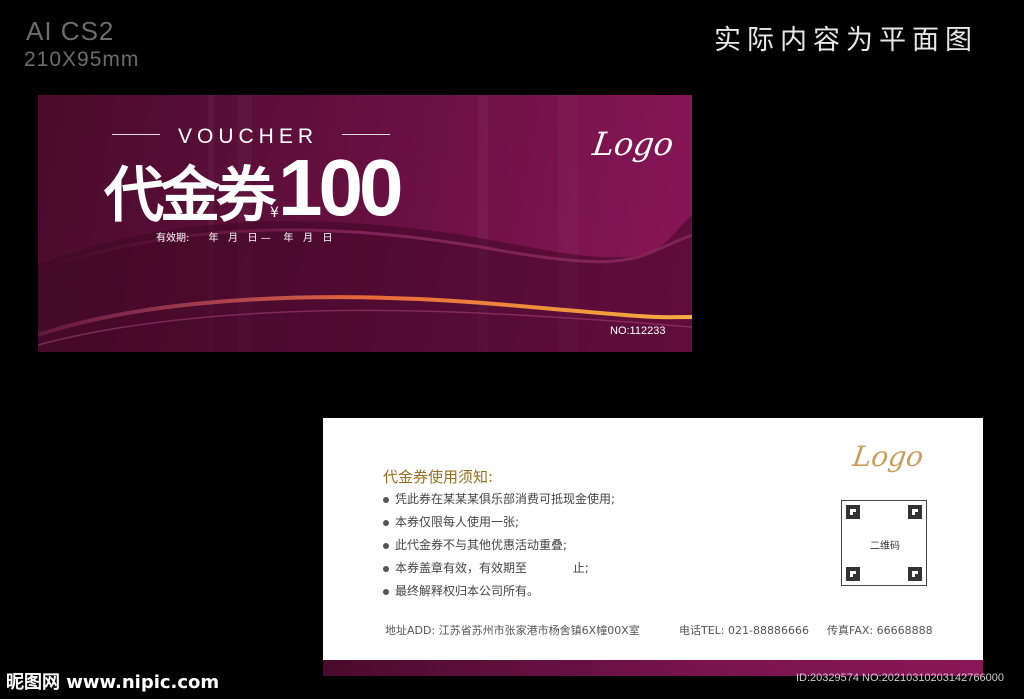 This screenshot has height=699, width=1024. I want to click on rule-item: 此代金券不与其他优惠活动重叠;, so click(475, 544).